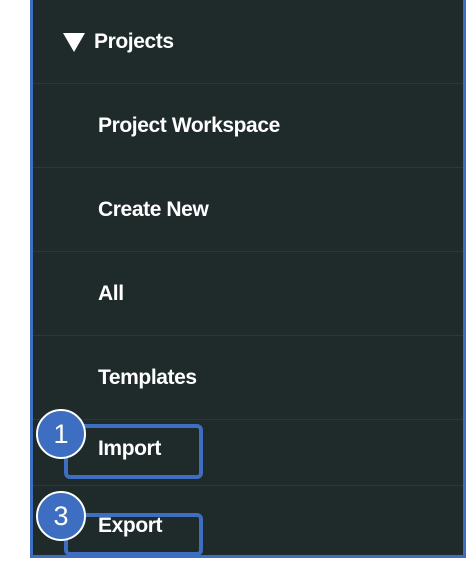 This screenshot has width=474, height=563. Describe the element at coordinates (248, 294) in the screenshot. I see `menu-item-all: All` at that location.